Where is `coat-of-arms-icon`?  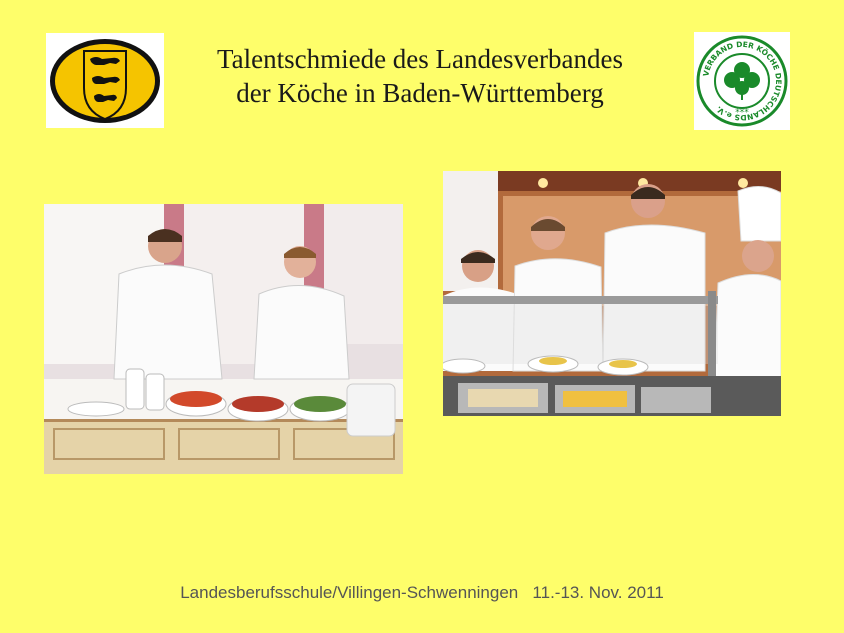 coat-of-arms-icon is located at coordinates (105, 81).